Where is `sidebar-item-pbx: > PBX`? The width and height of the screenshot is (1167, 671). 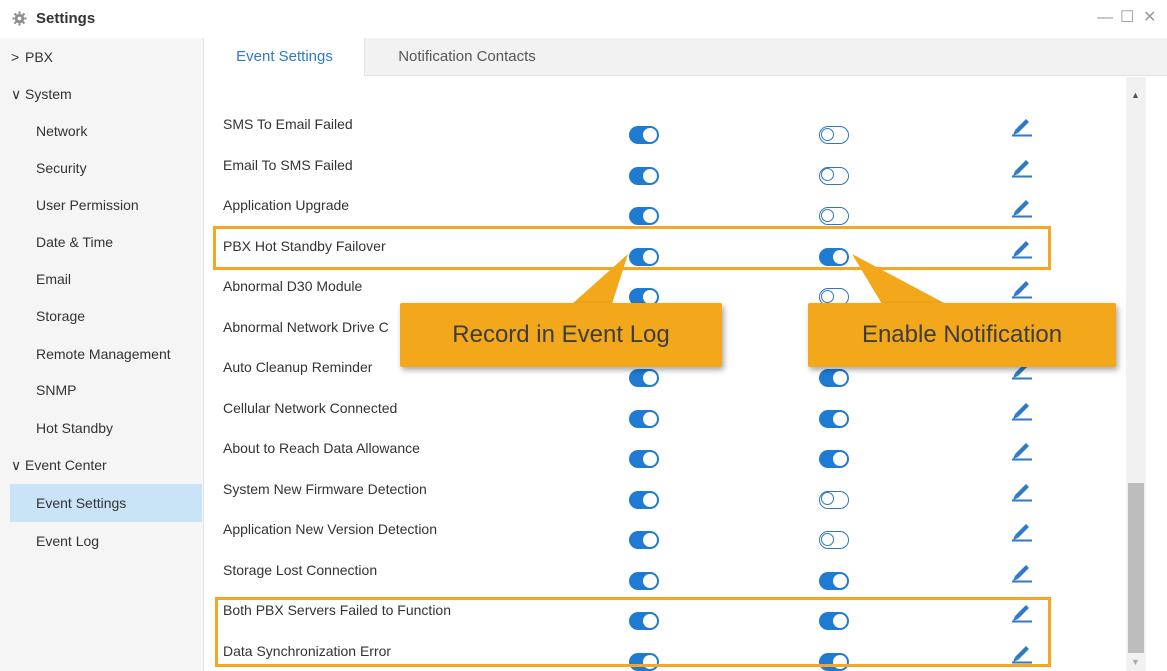 sidebar-item-pbx: > PBX is located at coordinates (102, 57).